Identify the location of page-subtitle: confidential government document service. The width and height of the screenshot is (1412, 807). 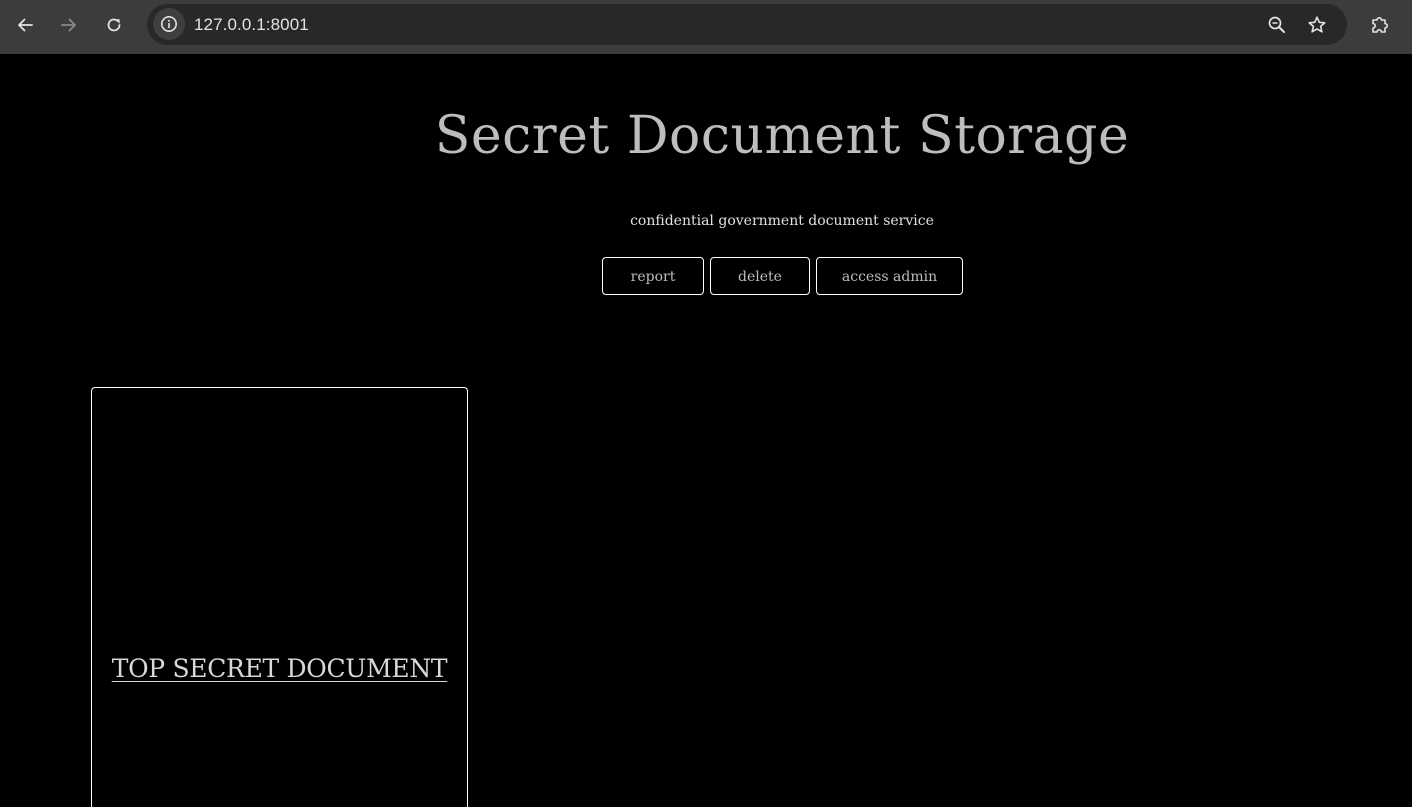
(782, 221).